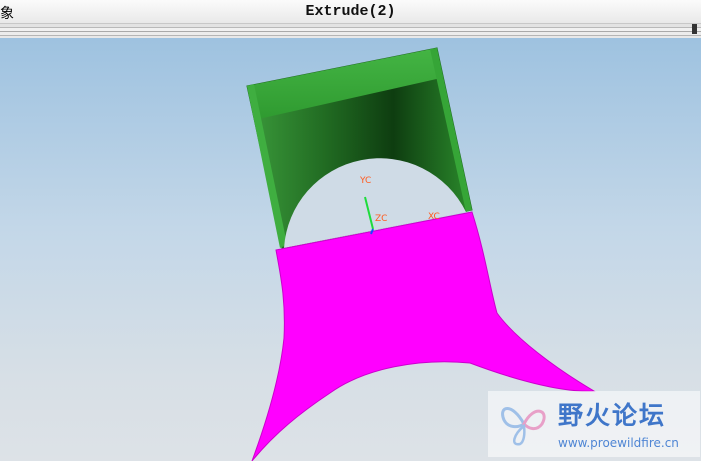  Describe the element at coordinates (618, 443) in the screenshot. I see `watermark-url: www.proewildfire.cn` at that location.